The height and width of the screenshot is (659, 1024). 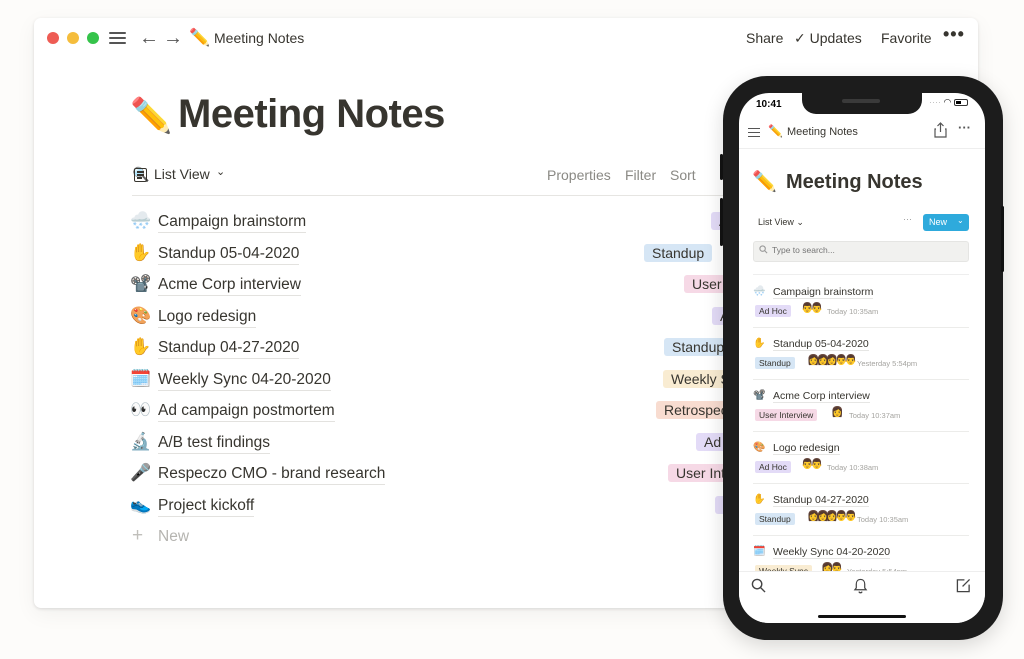 I want to click on compose-tab-icon, so click(x=963, y=587).